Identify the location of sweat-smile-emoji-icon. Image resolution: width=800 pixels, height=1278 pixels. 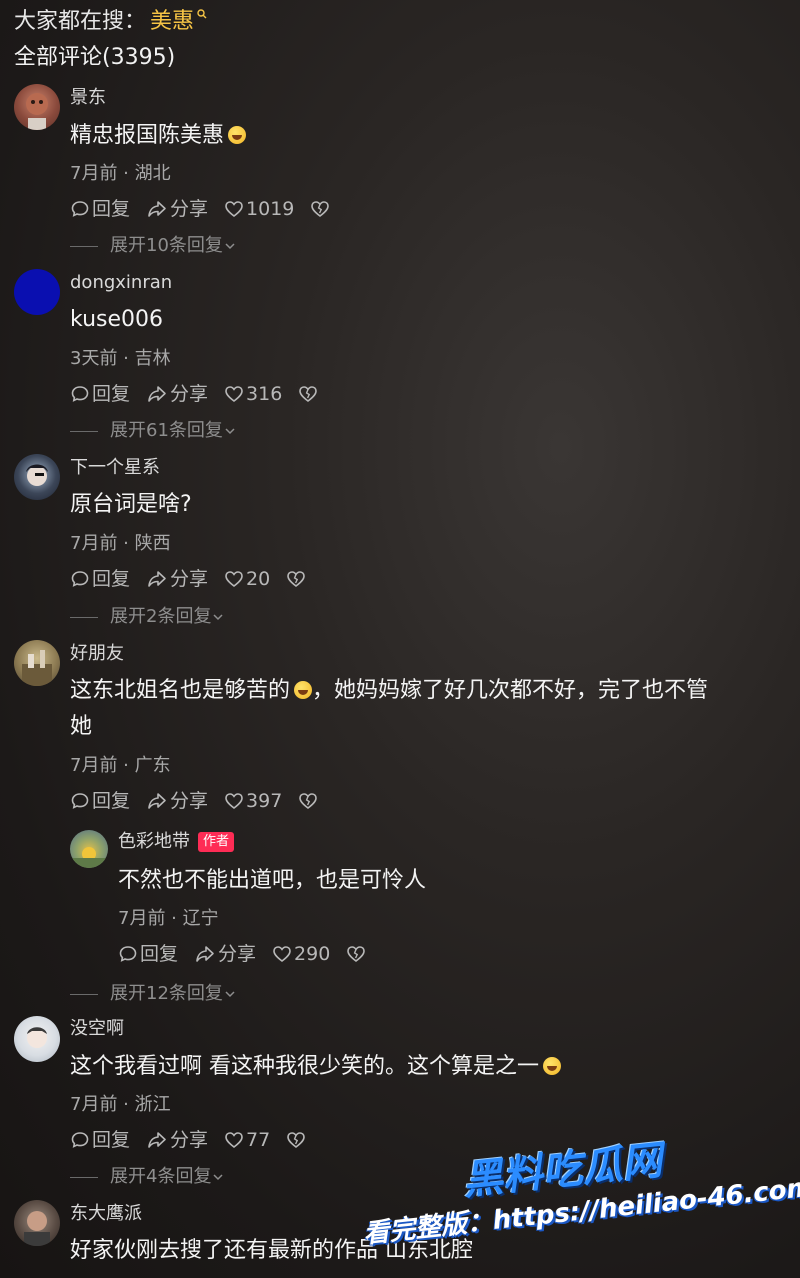
(303, 690).